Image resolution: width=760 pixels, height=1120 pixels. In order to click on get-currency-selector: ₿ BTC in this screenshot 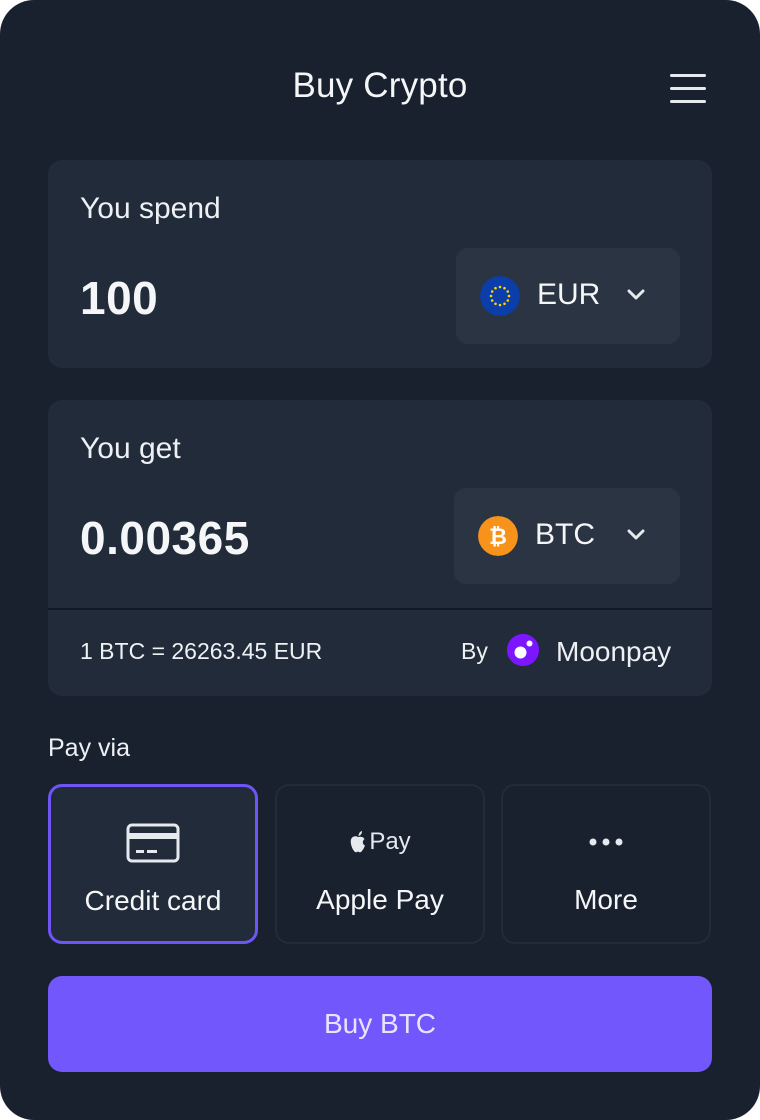, I will do `click(567, 536)`.